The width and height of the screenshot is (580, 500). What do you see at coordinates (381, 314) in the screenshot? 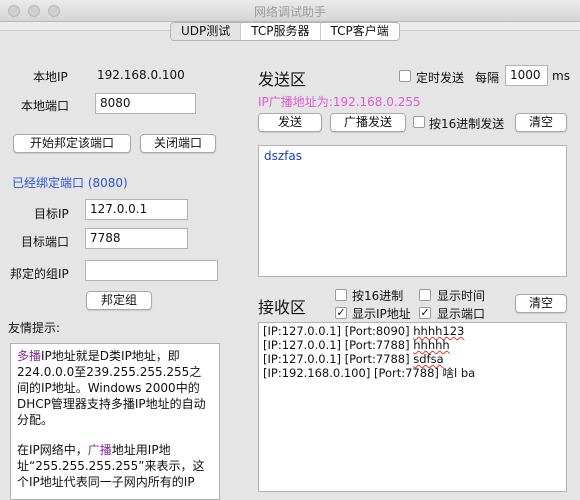
I see `show-ip-label: 显示IP地址` at bounding box center [381, 314].